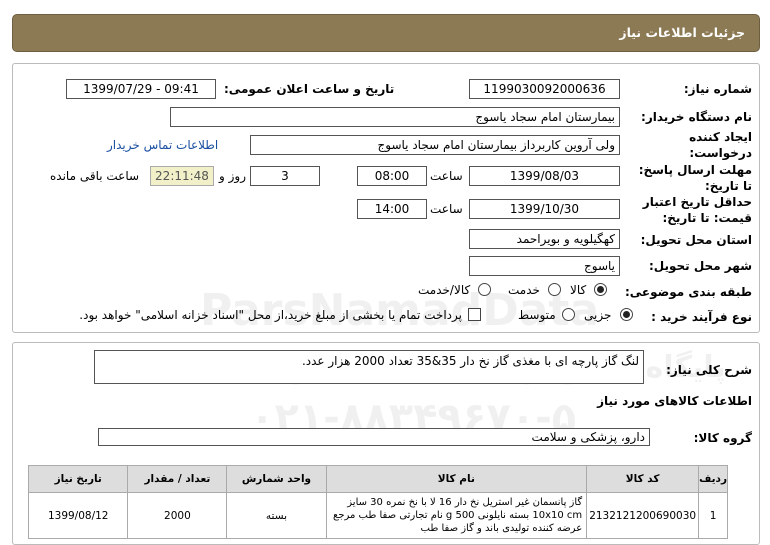  Describe the element at coordinates (177, 515) in the screenshot. I see `cell-qty: 2000` at that location.